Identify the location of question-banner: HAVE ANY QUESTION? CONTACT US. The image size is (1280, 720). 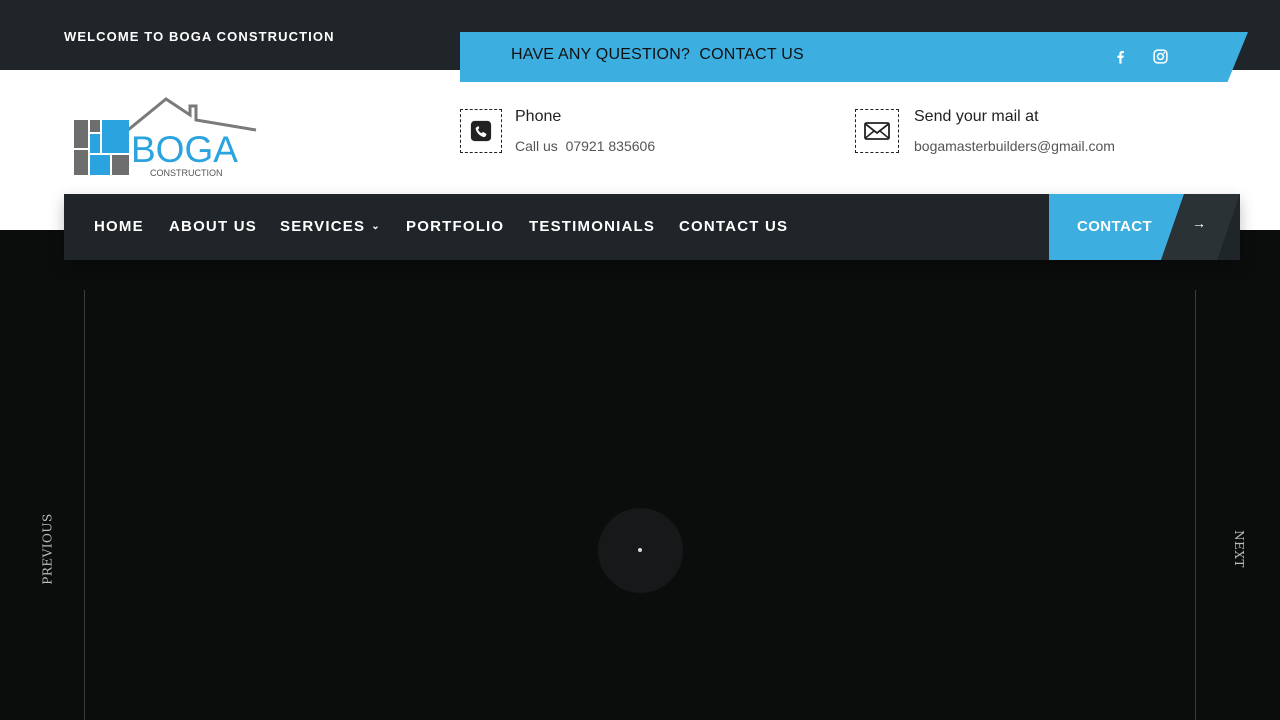
(854, 57).